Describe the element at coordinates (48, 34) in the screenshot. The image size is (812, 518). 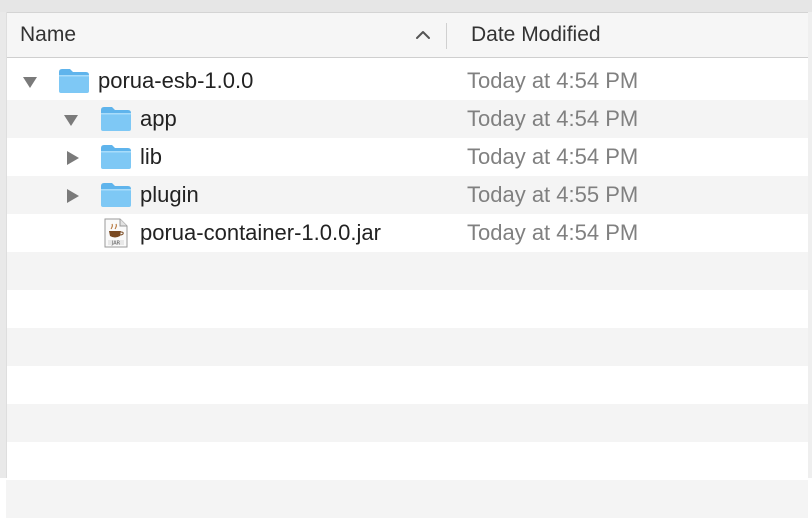
I see `column-header-name-label: Name` at that location.